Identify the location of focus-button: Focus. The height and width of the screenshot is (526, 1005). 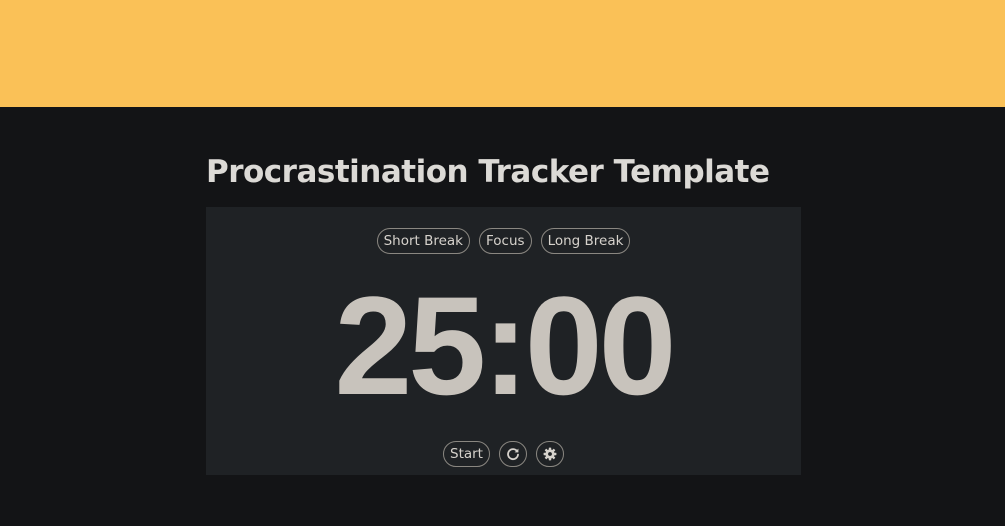
(505, 241).